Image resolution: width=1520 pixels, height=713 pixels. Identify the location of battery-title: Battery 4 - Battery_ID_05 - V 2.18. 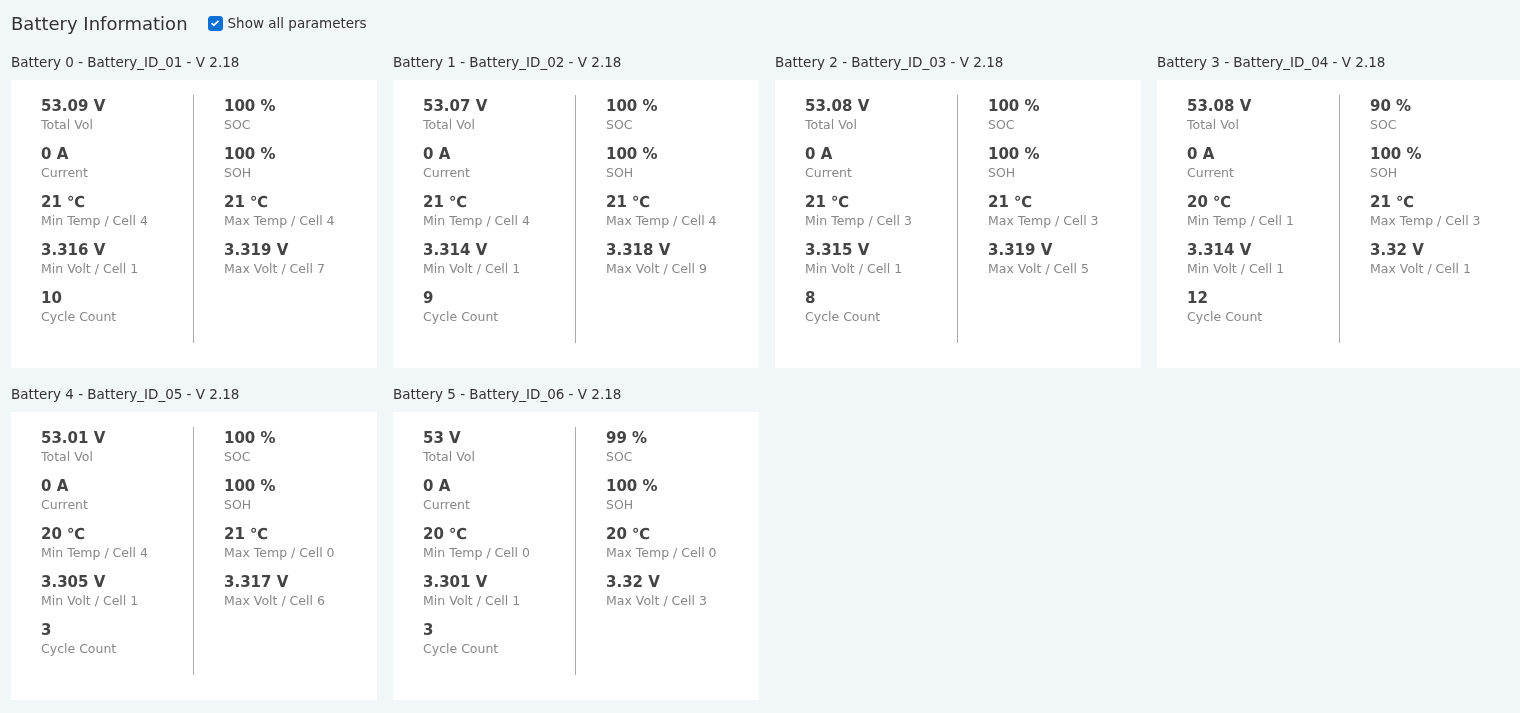
(126, 395).